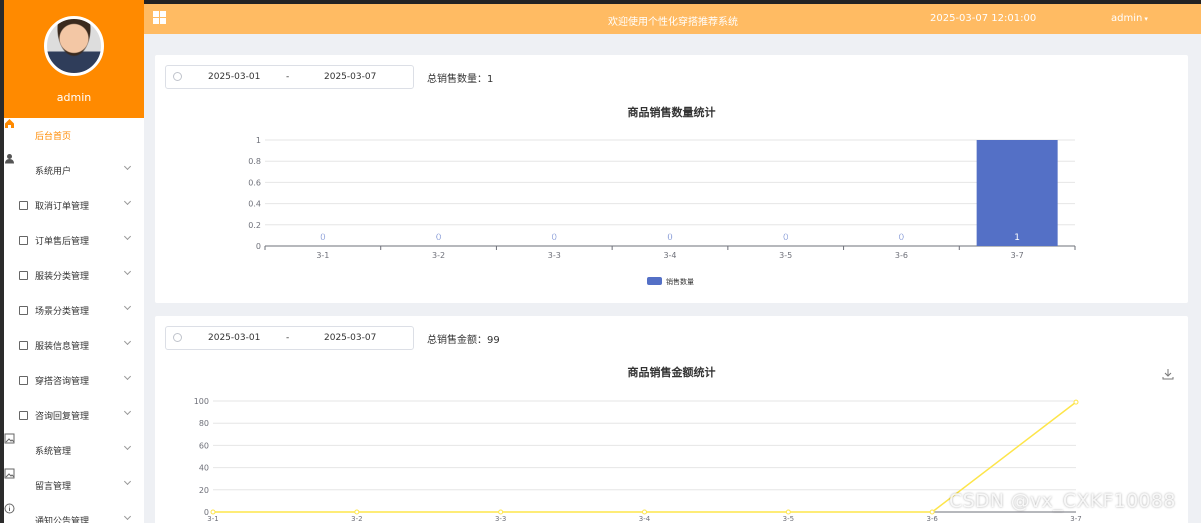 The image size is (1201, 523). I want to click on user-icon, so click(17, 165).